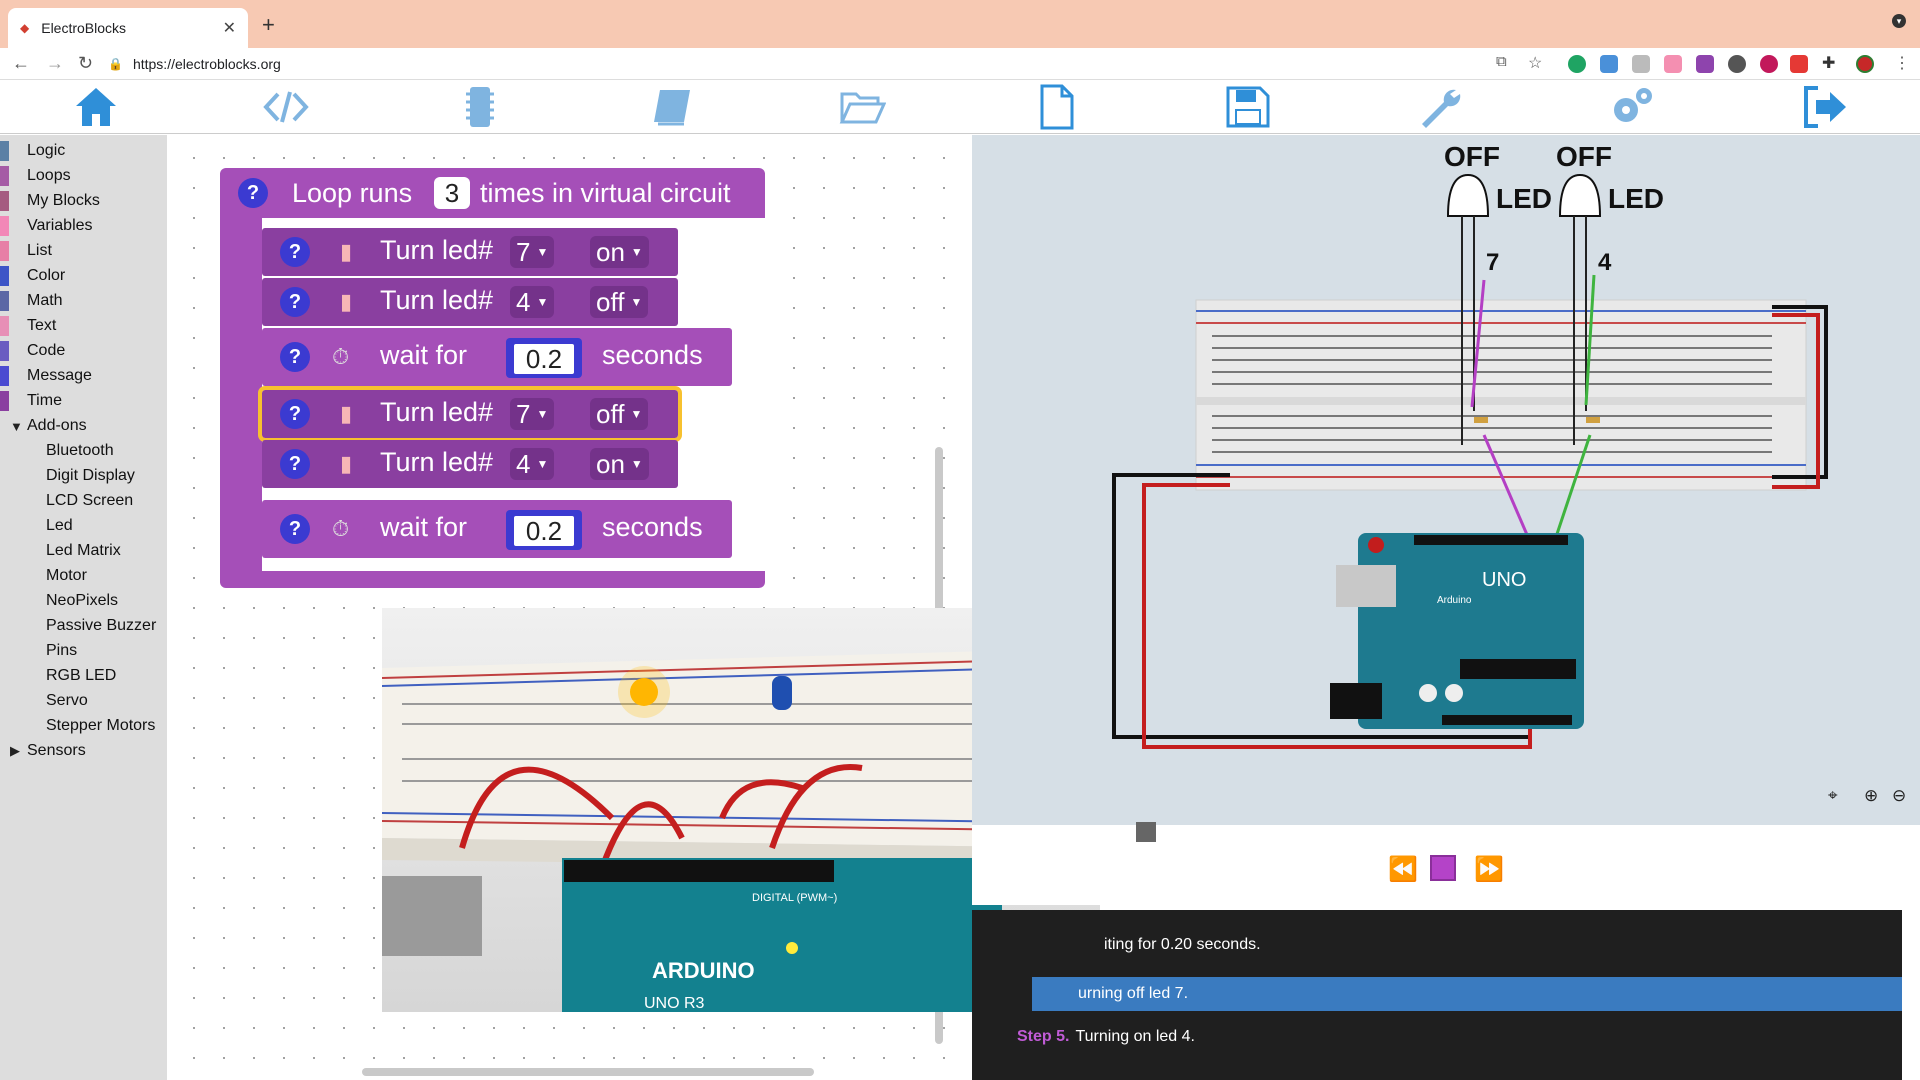 The height and width of the screenshot is (1080, 1920). What do you see at coordinates (1501, 61) in the screenshot?
I see `open-external-icon: ⧉` at bounding box center [1501, 61].